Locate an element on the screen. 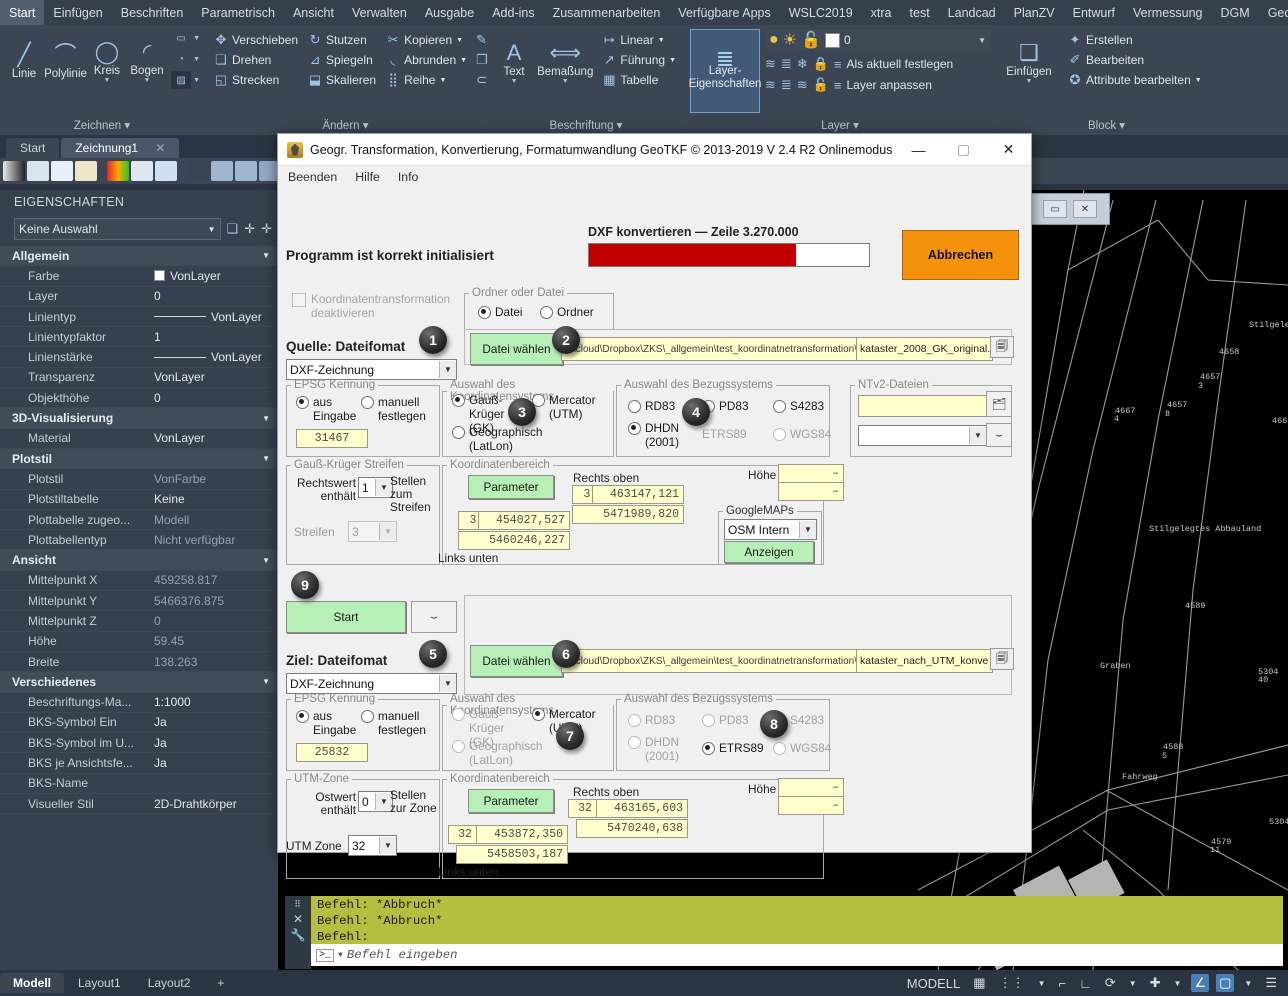 Image resolution: width=1288 pixels, height=996 pixels. property-row: Mittelpunkt X 459258.817 is located at coordinates (139, 581).